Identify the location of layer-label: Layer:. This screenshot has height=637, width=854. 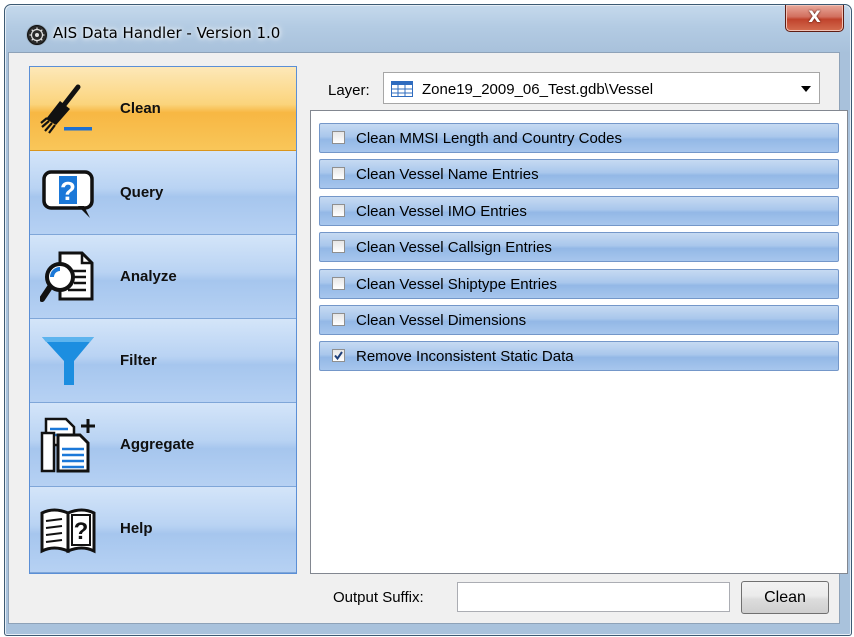
(349, 90).